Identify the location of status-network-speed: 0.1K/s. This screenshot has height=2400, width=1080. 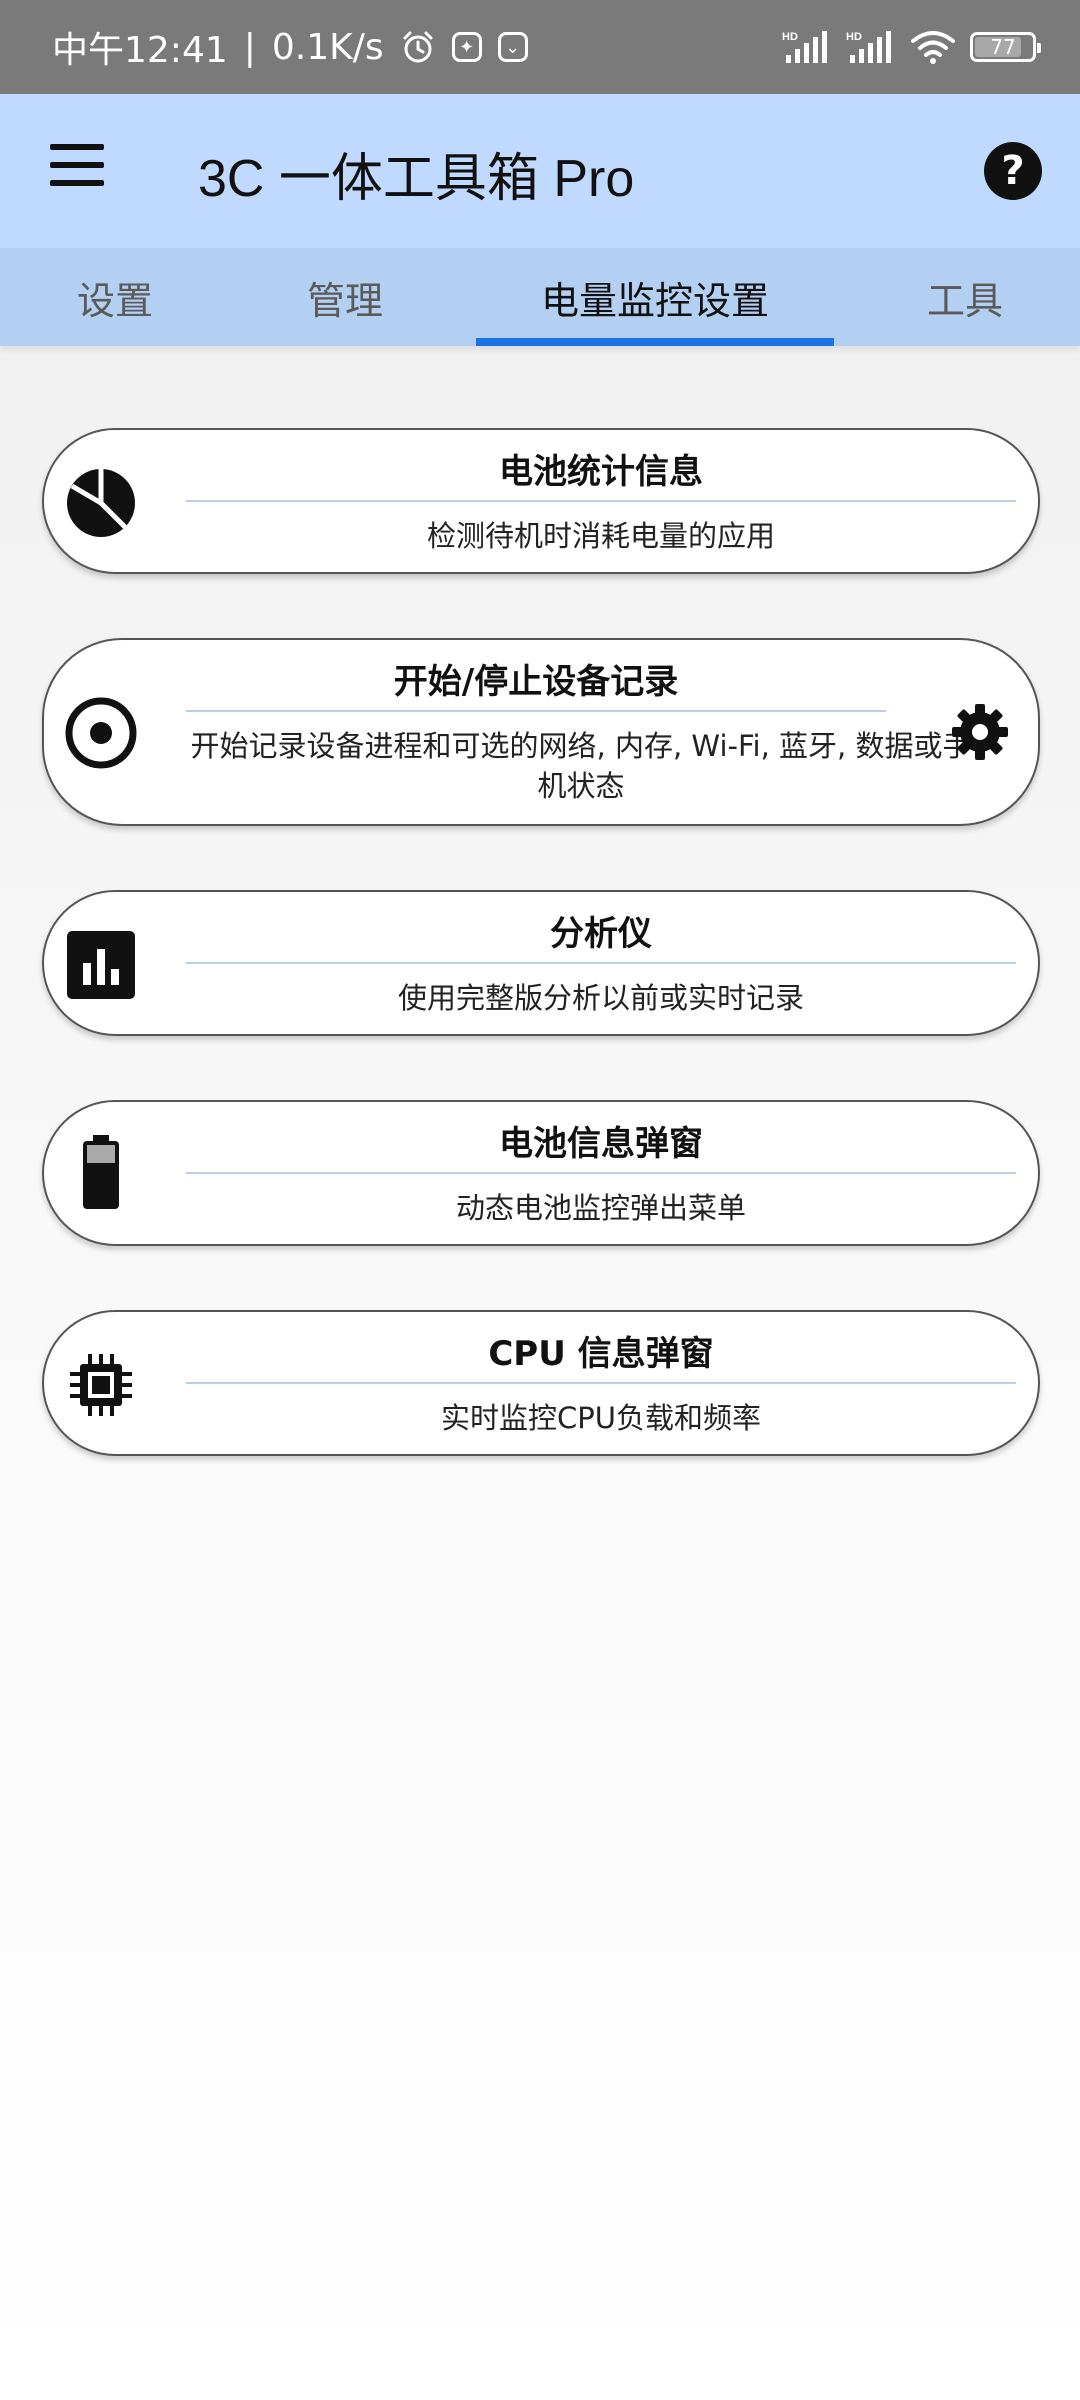
(327, 47).